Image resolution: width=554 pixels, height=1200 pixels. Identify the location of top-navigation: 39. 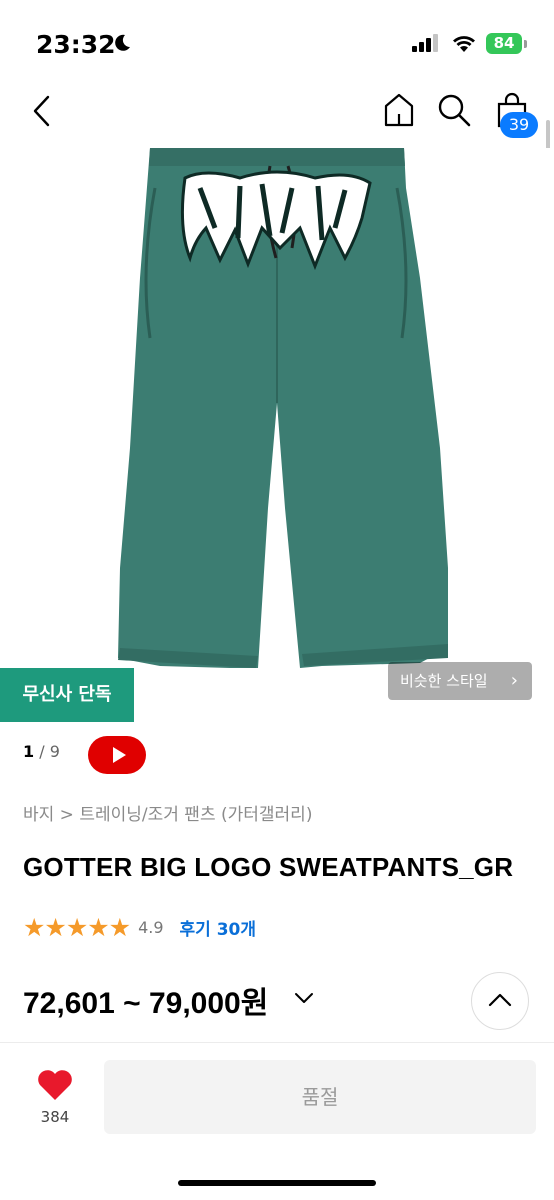
(277, 113).